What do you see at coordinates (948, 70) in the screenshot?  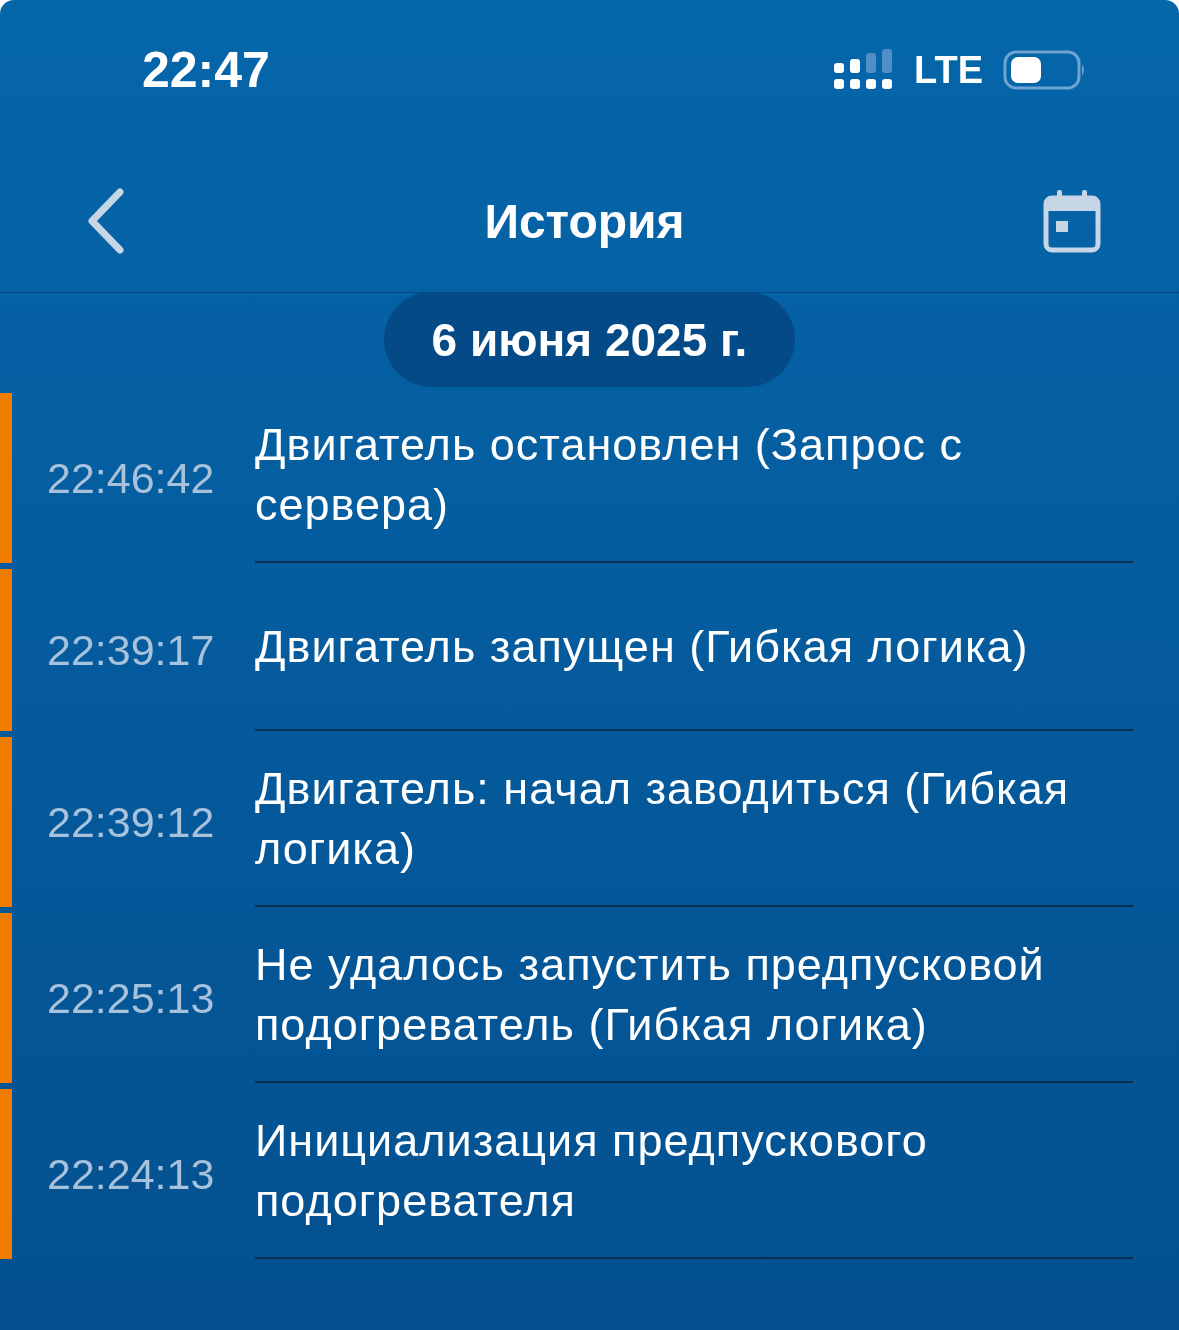 I see `network-label: LTE` at bounding box center [948, 70].